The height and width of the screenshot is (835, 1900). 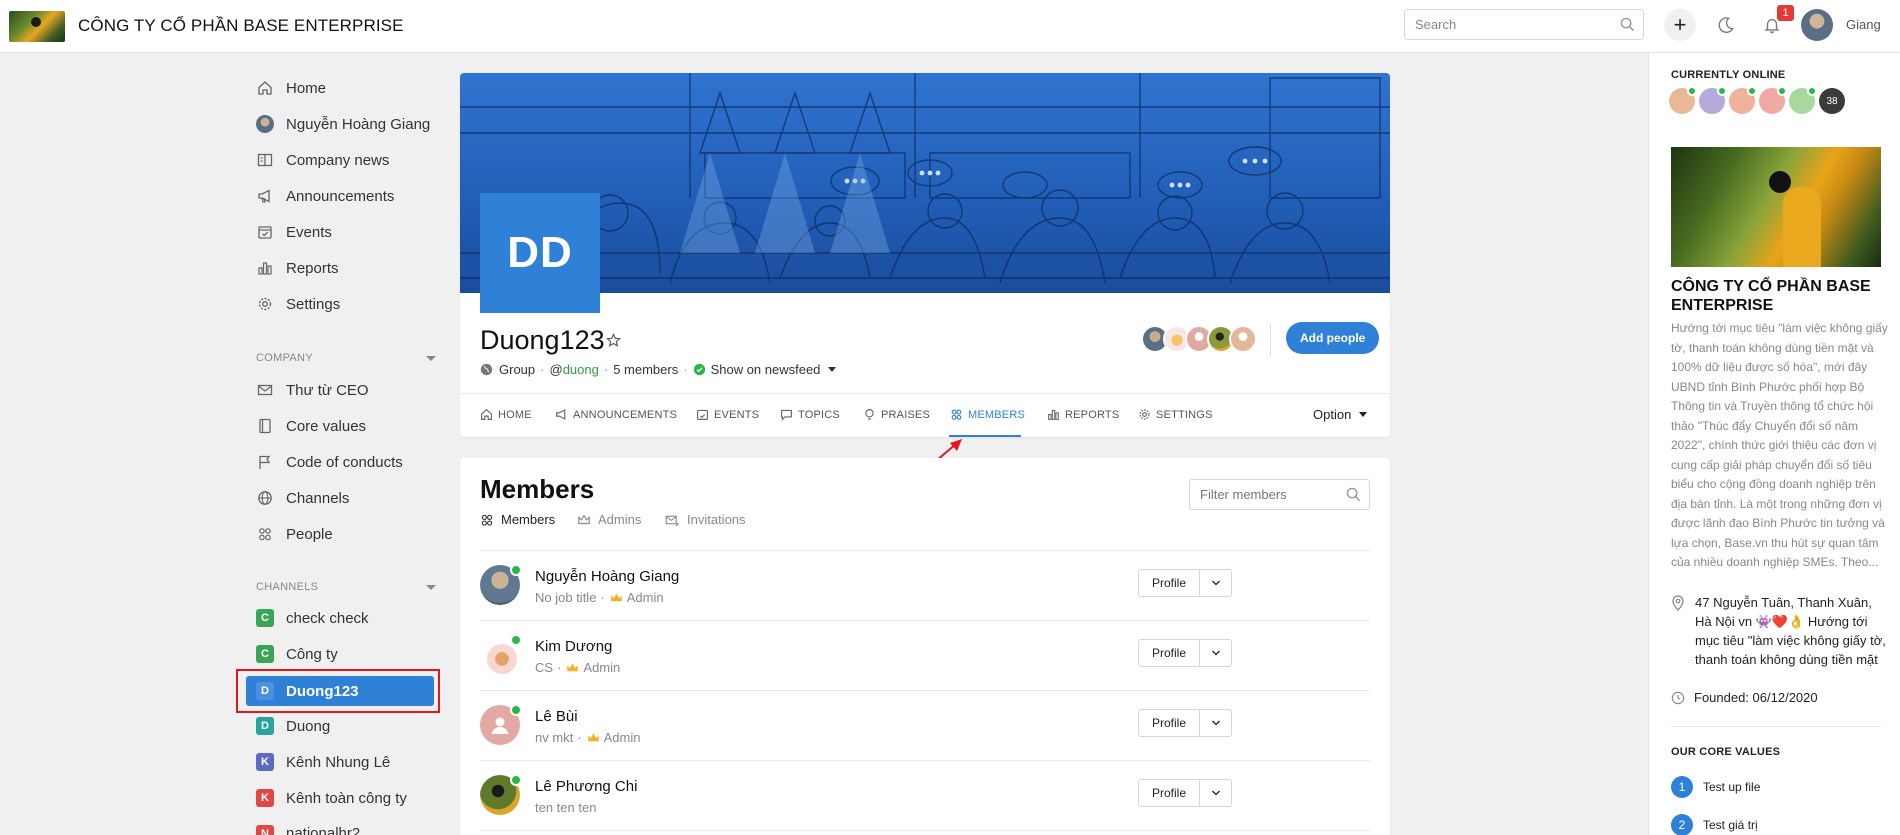 I want to click on search-input, so click(x=1505, y=24).